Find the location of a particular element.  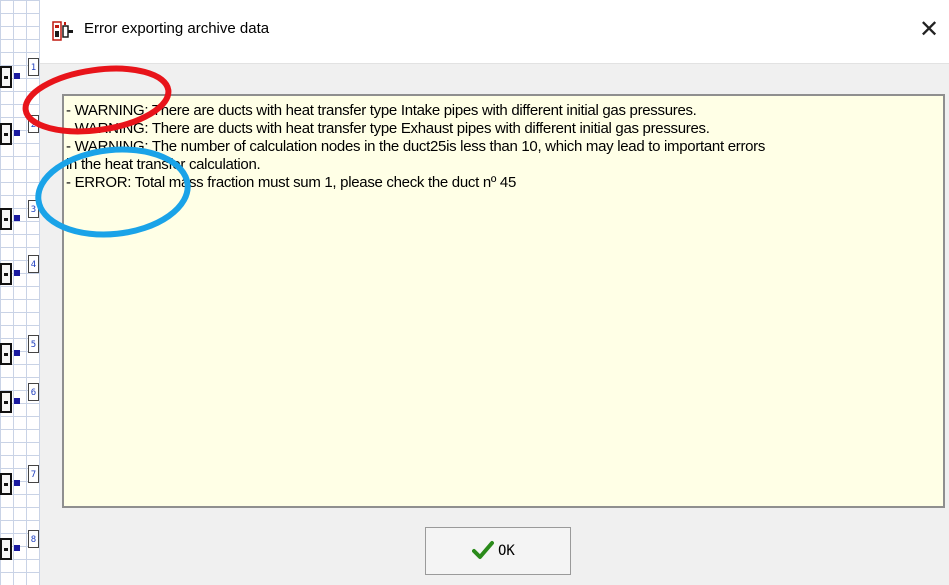

close-button: ✕ is located at coordinates (929, 30).